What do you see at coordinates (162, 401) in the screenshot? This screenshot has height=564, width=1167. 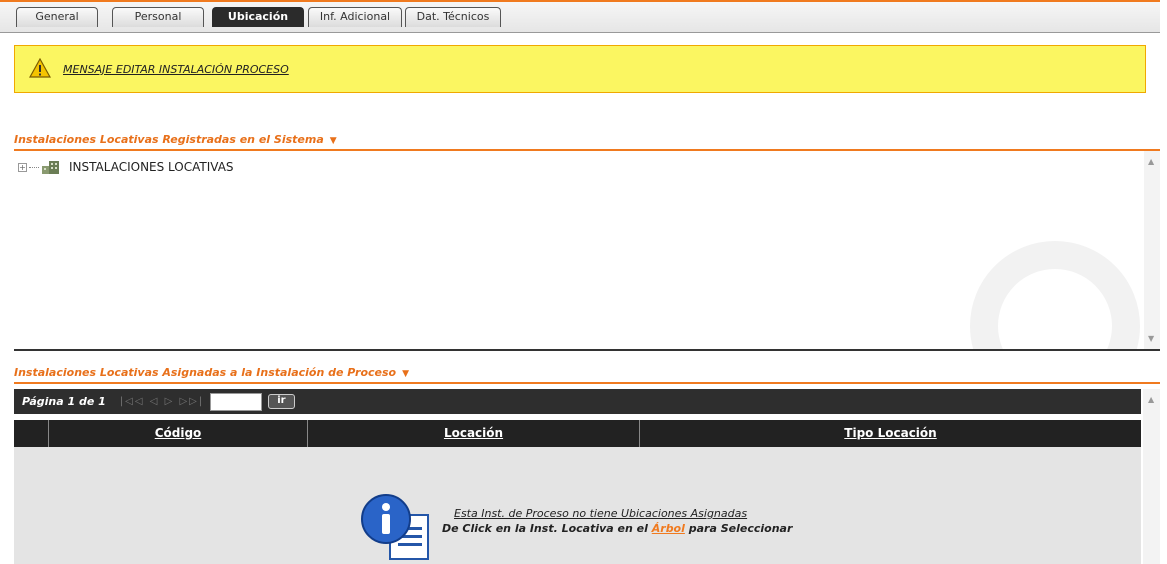 I see `pager-nav-icons: |◁◁ ◁ ▷ ▷▷|` at bounding box center [162, 401].